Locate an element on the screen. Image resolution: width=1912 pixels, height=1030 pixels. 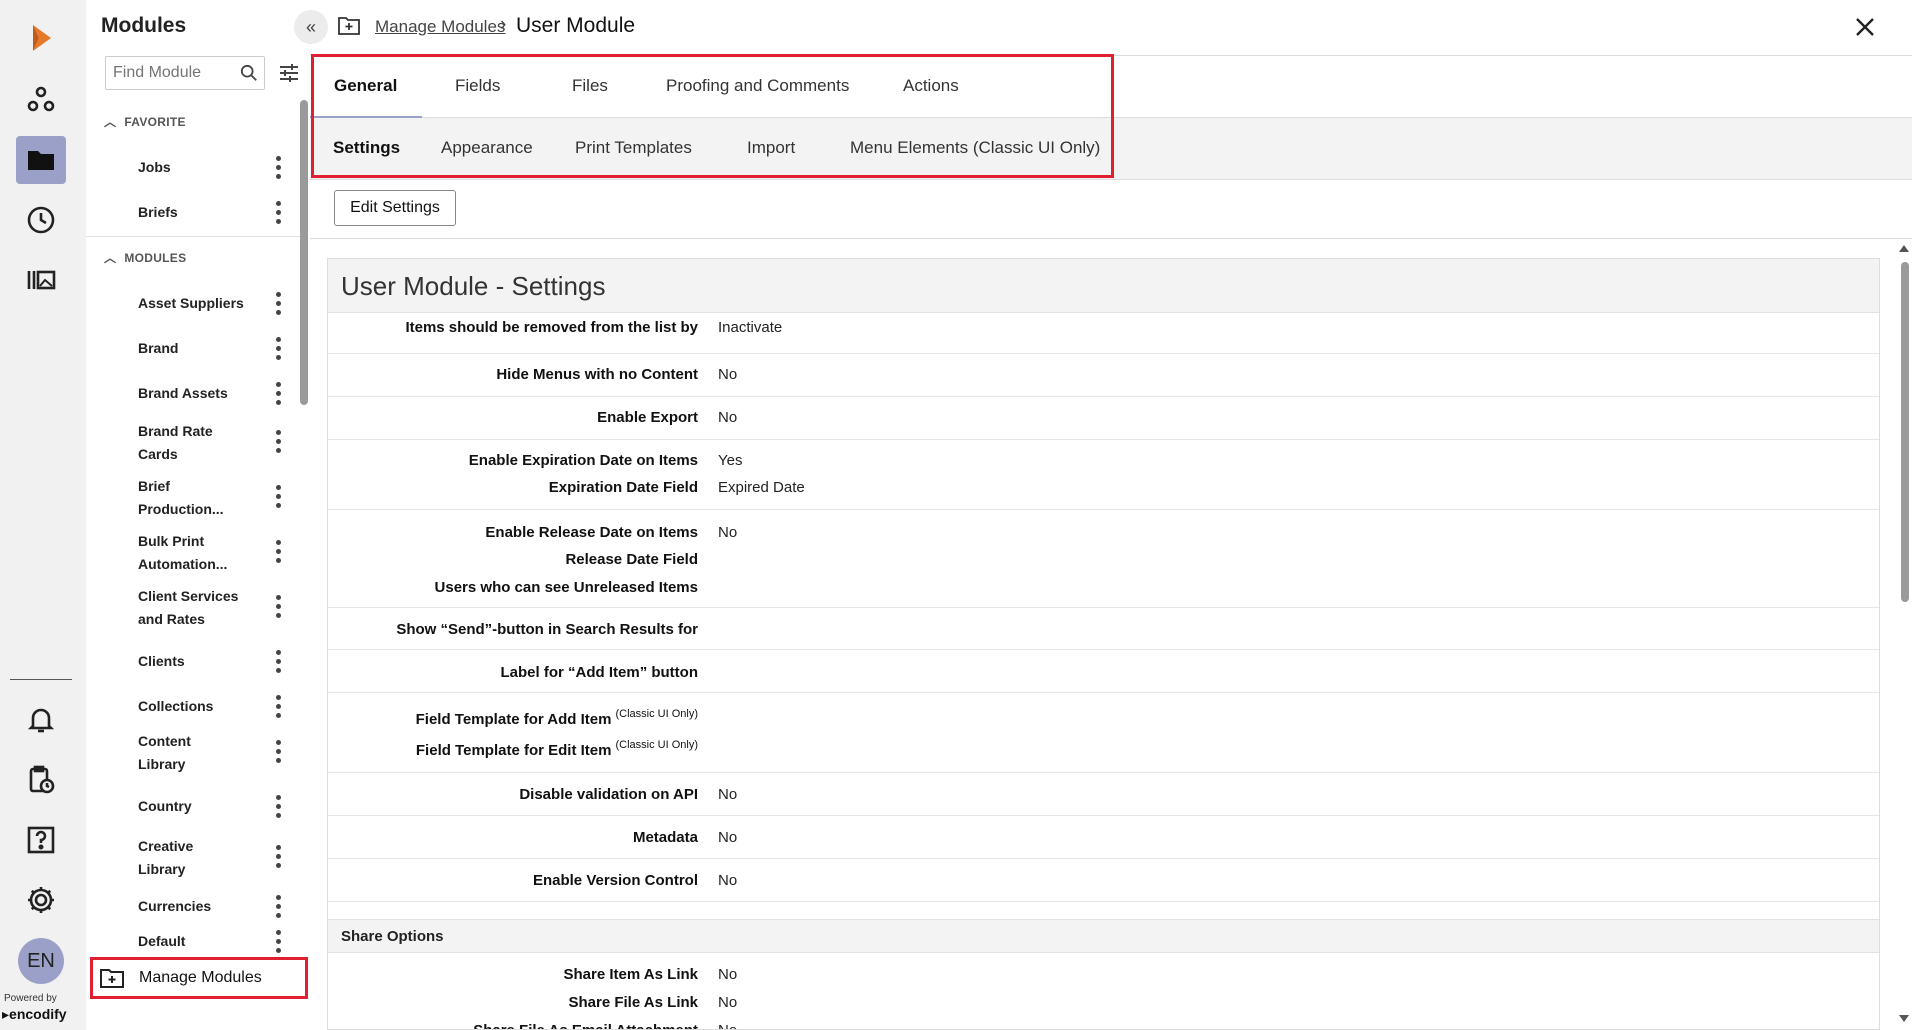
filter-sliders-icon is located at coordinates (289, 73).